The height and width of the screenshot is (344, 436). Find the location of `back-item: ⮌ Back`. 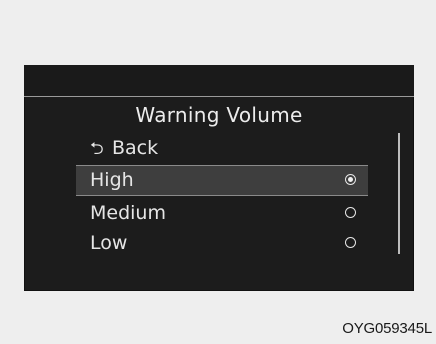

back-item: ⮌ Back is located at coordinates (222, 148).